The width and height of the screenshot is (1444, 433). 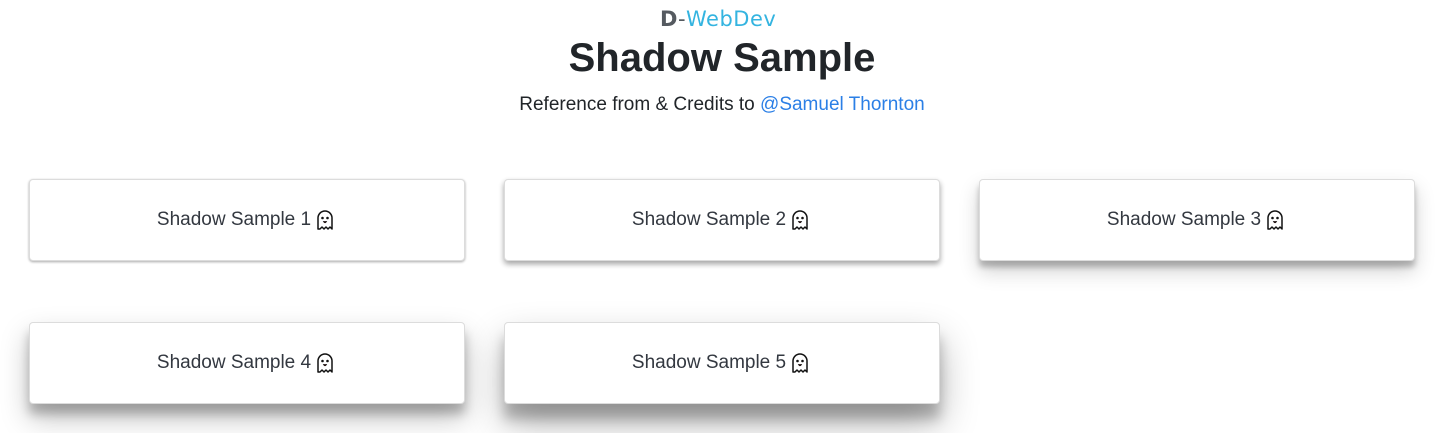 What do you see at coordinates (709, 219) in the screenshot?
I see `card-label: Shadow Sample 2` at bounding box center [709, 219].